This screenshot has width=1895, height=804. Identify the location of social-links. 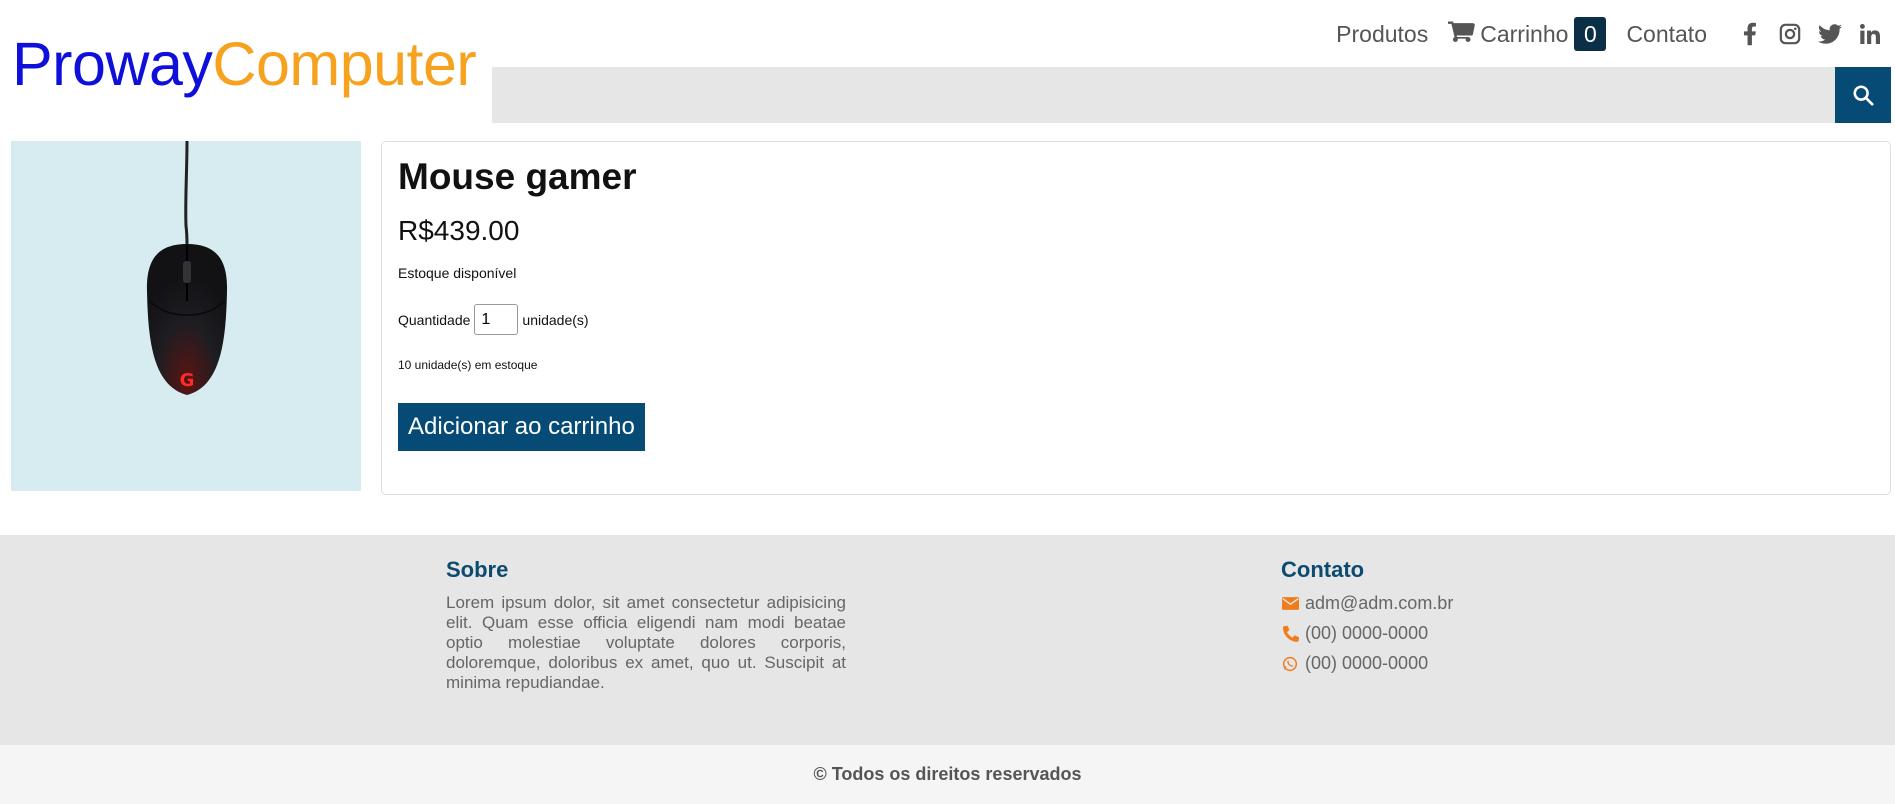
(1803, 34).